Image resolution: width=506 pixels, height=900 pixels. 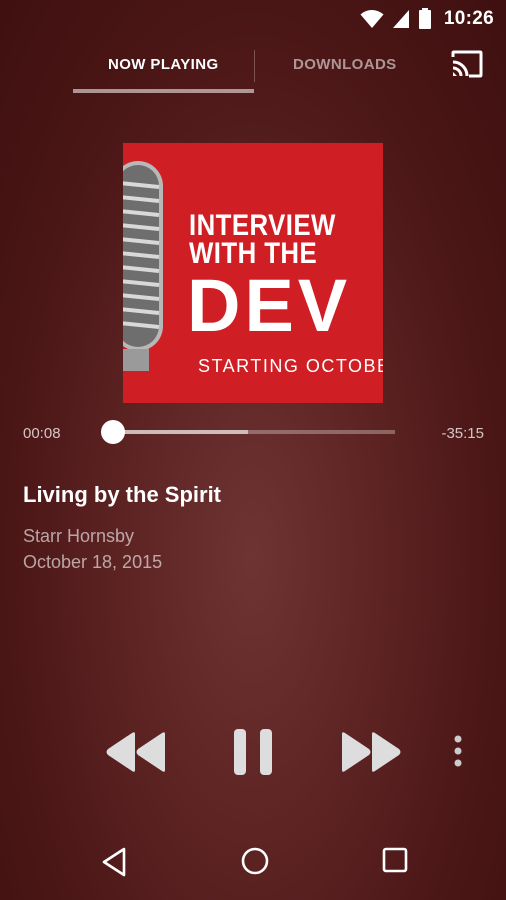 What do you see at coordinates (255, 861) in the screenshot?
I see `home-icon` at bounding box center [255, 861].